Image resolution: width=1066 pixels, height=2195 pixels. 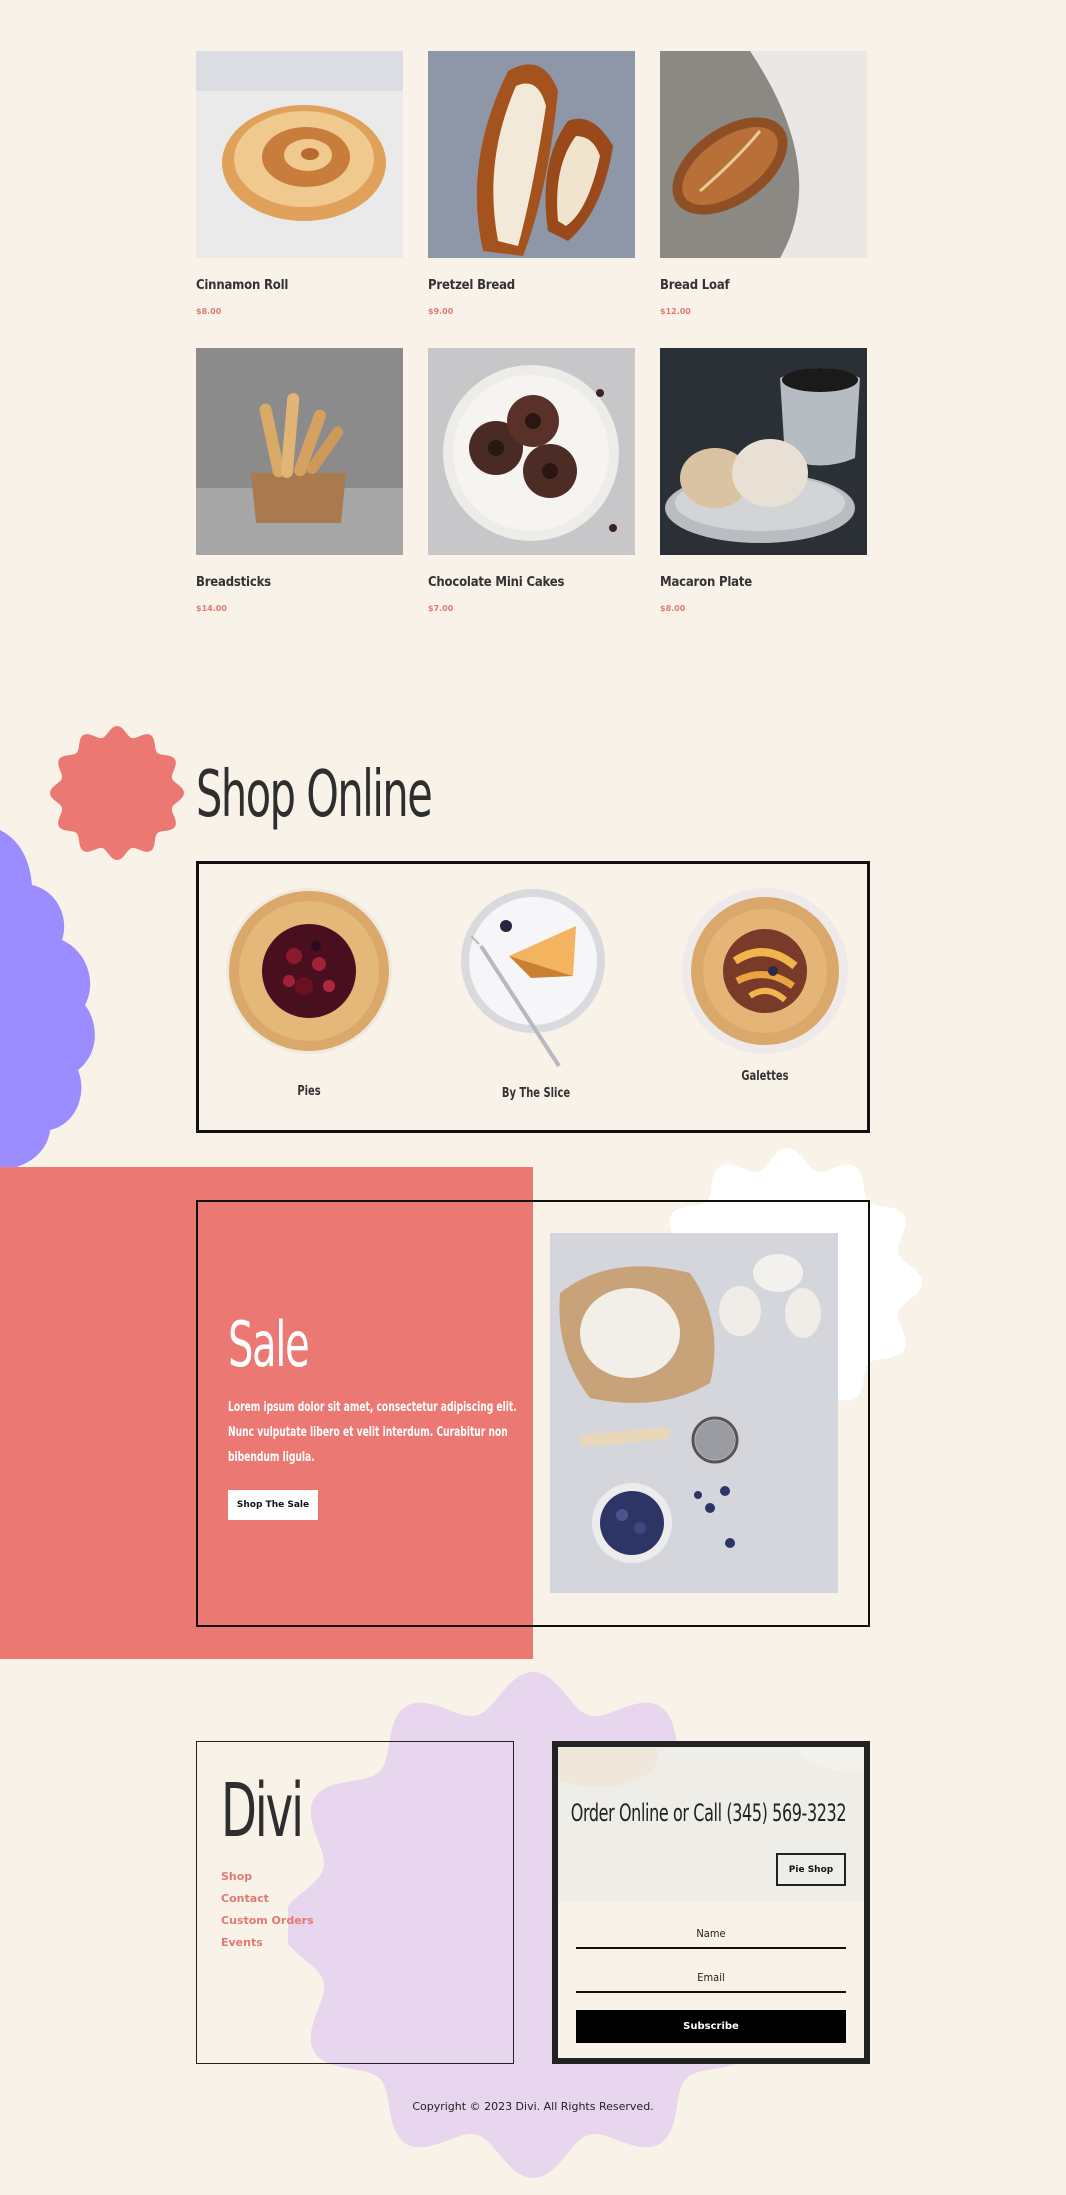 I want to click on baking-ingredients-photo, so click(x=694, y=1413).